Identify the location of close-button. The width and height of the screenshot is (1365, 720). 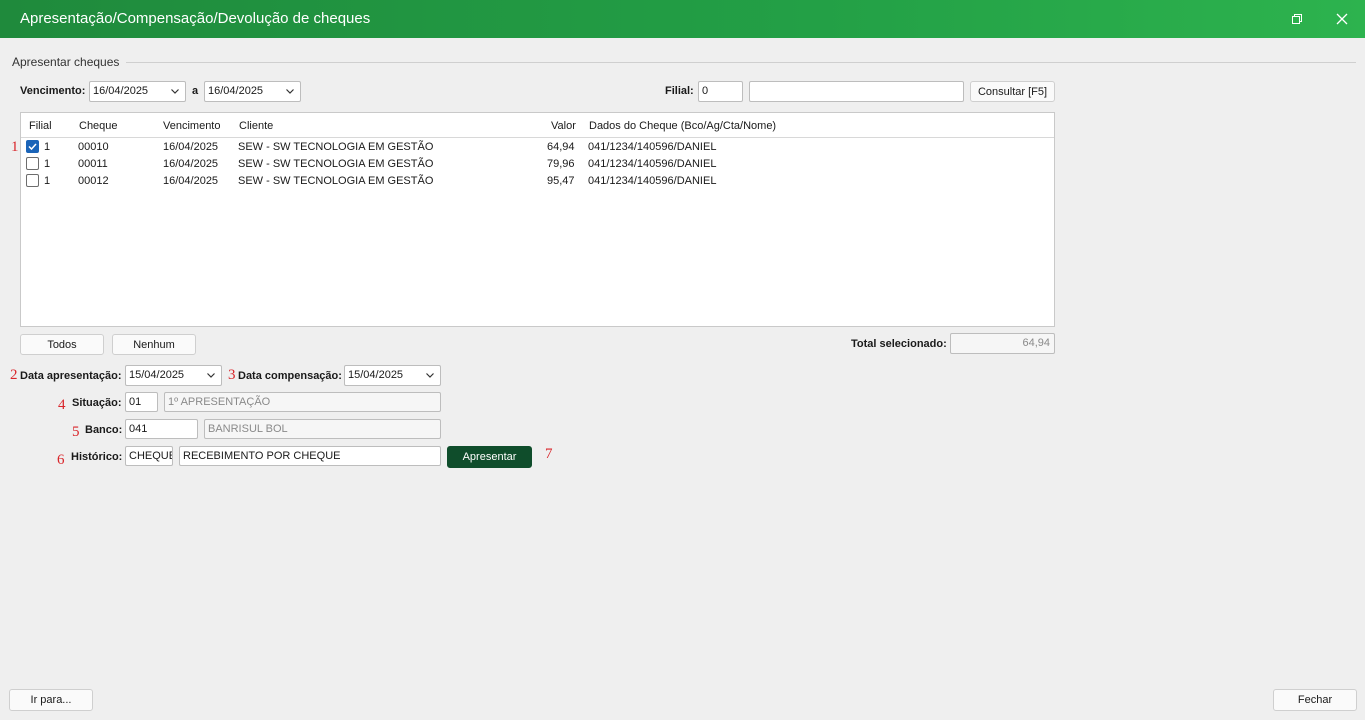
(1342, 19).